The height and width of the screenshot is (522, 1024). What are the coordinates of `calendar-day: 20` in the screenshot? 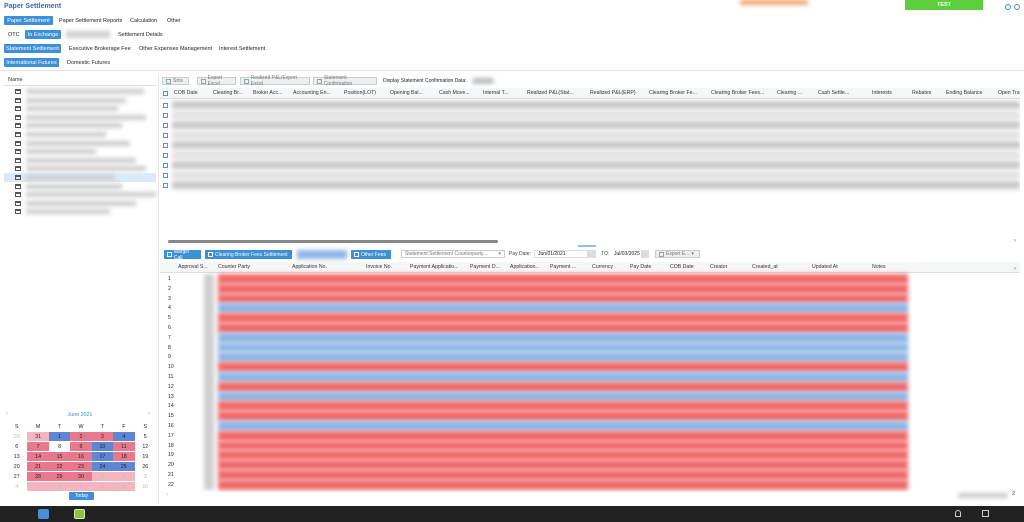 It's located at (16, 466).